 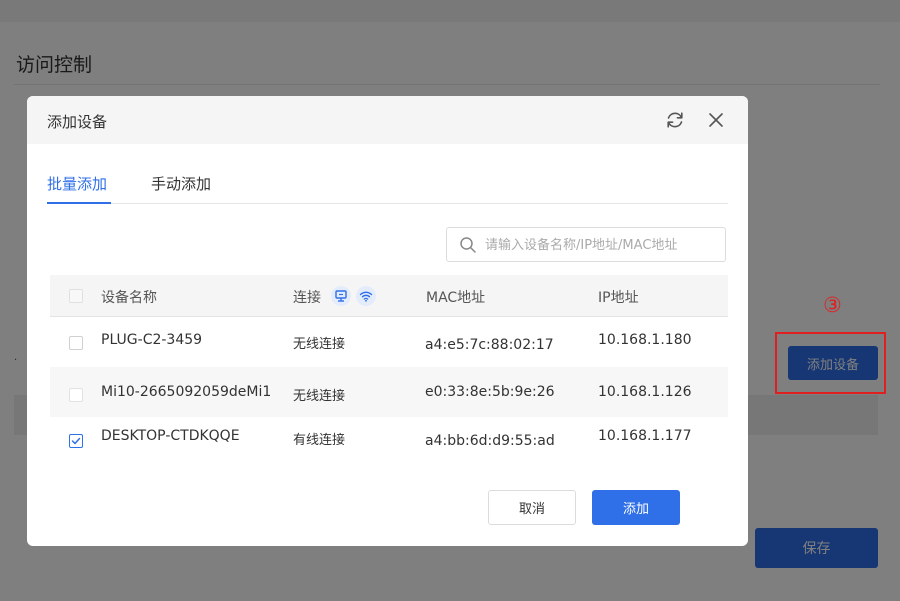 I want to click on ip-address: 10.168.1.177, so click(x=645, y=436).